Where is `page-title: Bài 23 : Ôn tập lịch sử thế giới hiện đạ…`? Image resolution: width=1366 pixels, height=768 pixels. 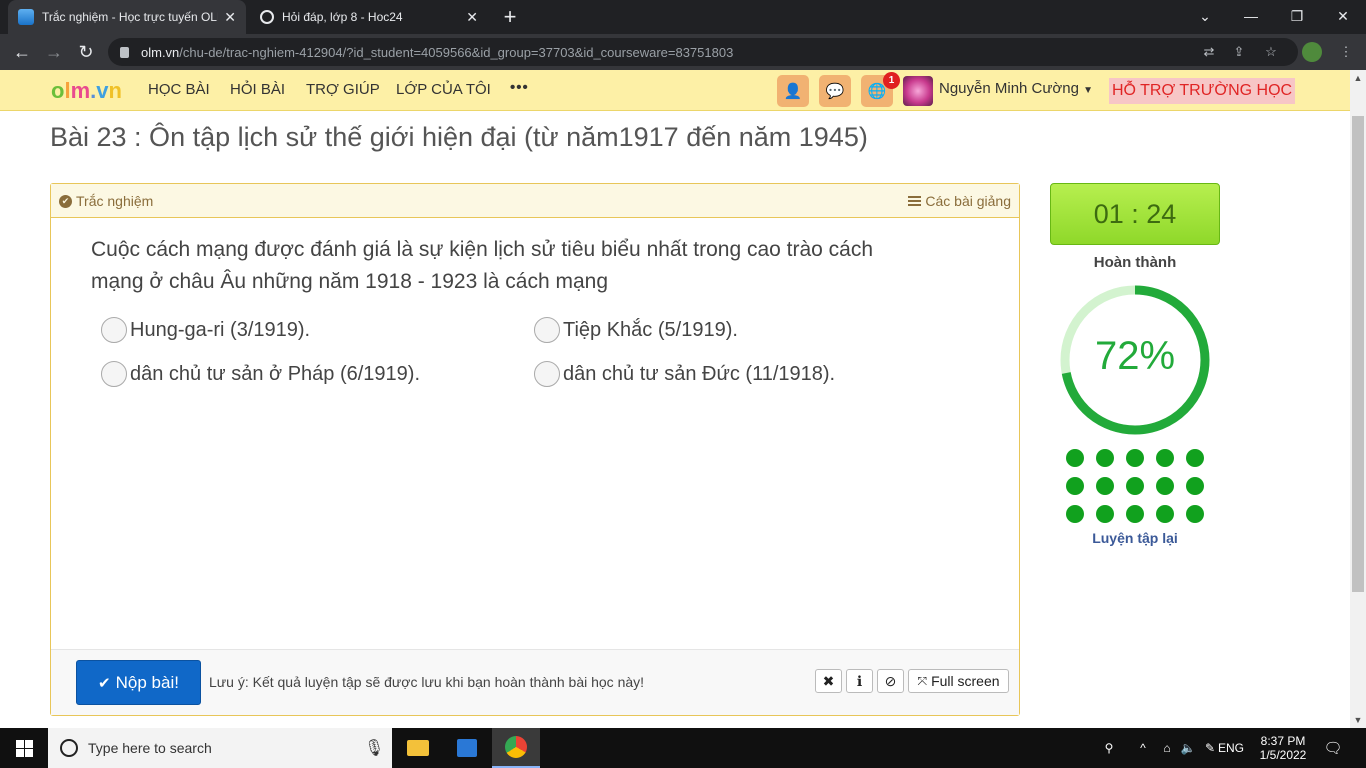 page-title: Bài 23 : Ôn tập lịch sử thế giới hiện đạ… is located at coordinates (459, 137).